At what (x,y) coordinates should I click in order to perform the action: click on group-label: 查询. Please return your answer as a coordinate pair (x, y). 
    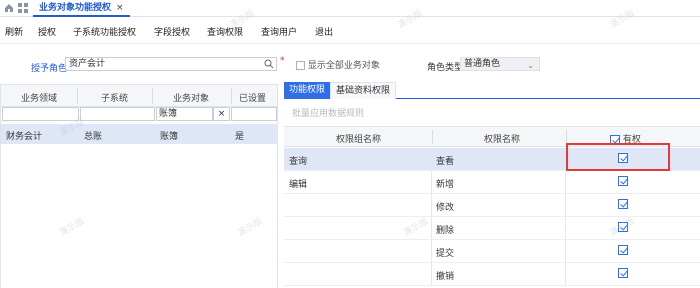
    Looking at the image, I should click on (298, 162).